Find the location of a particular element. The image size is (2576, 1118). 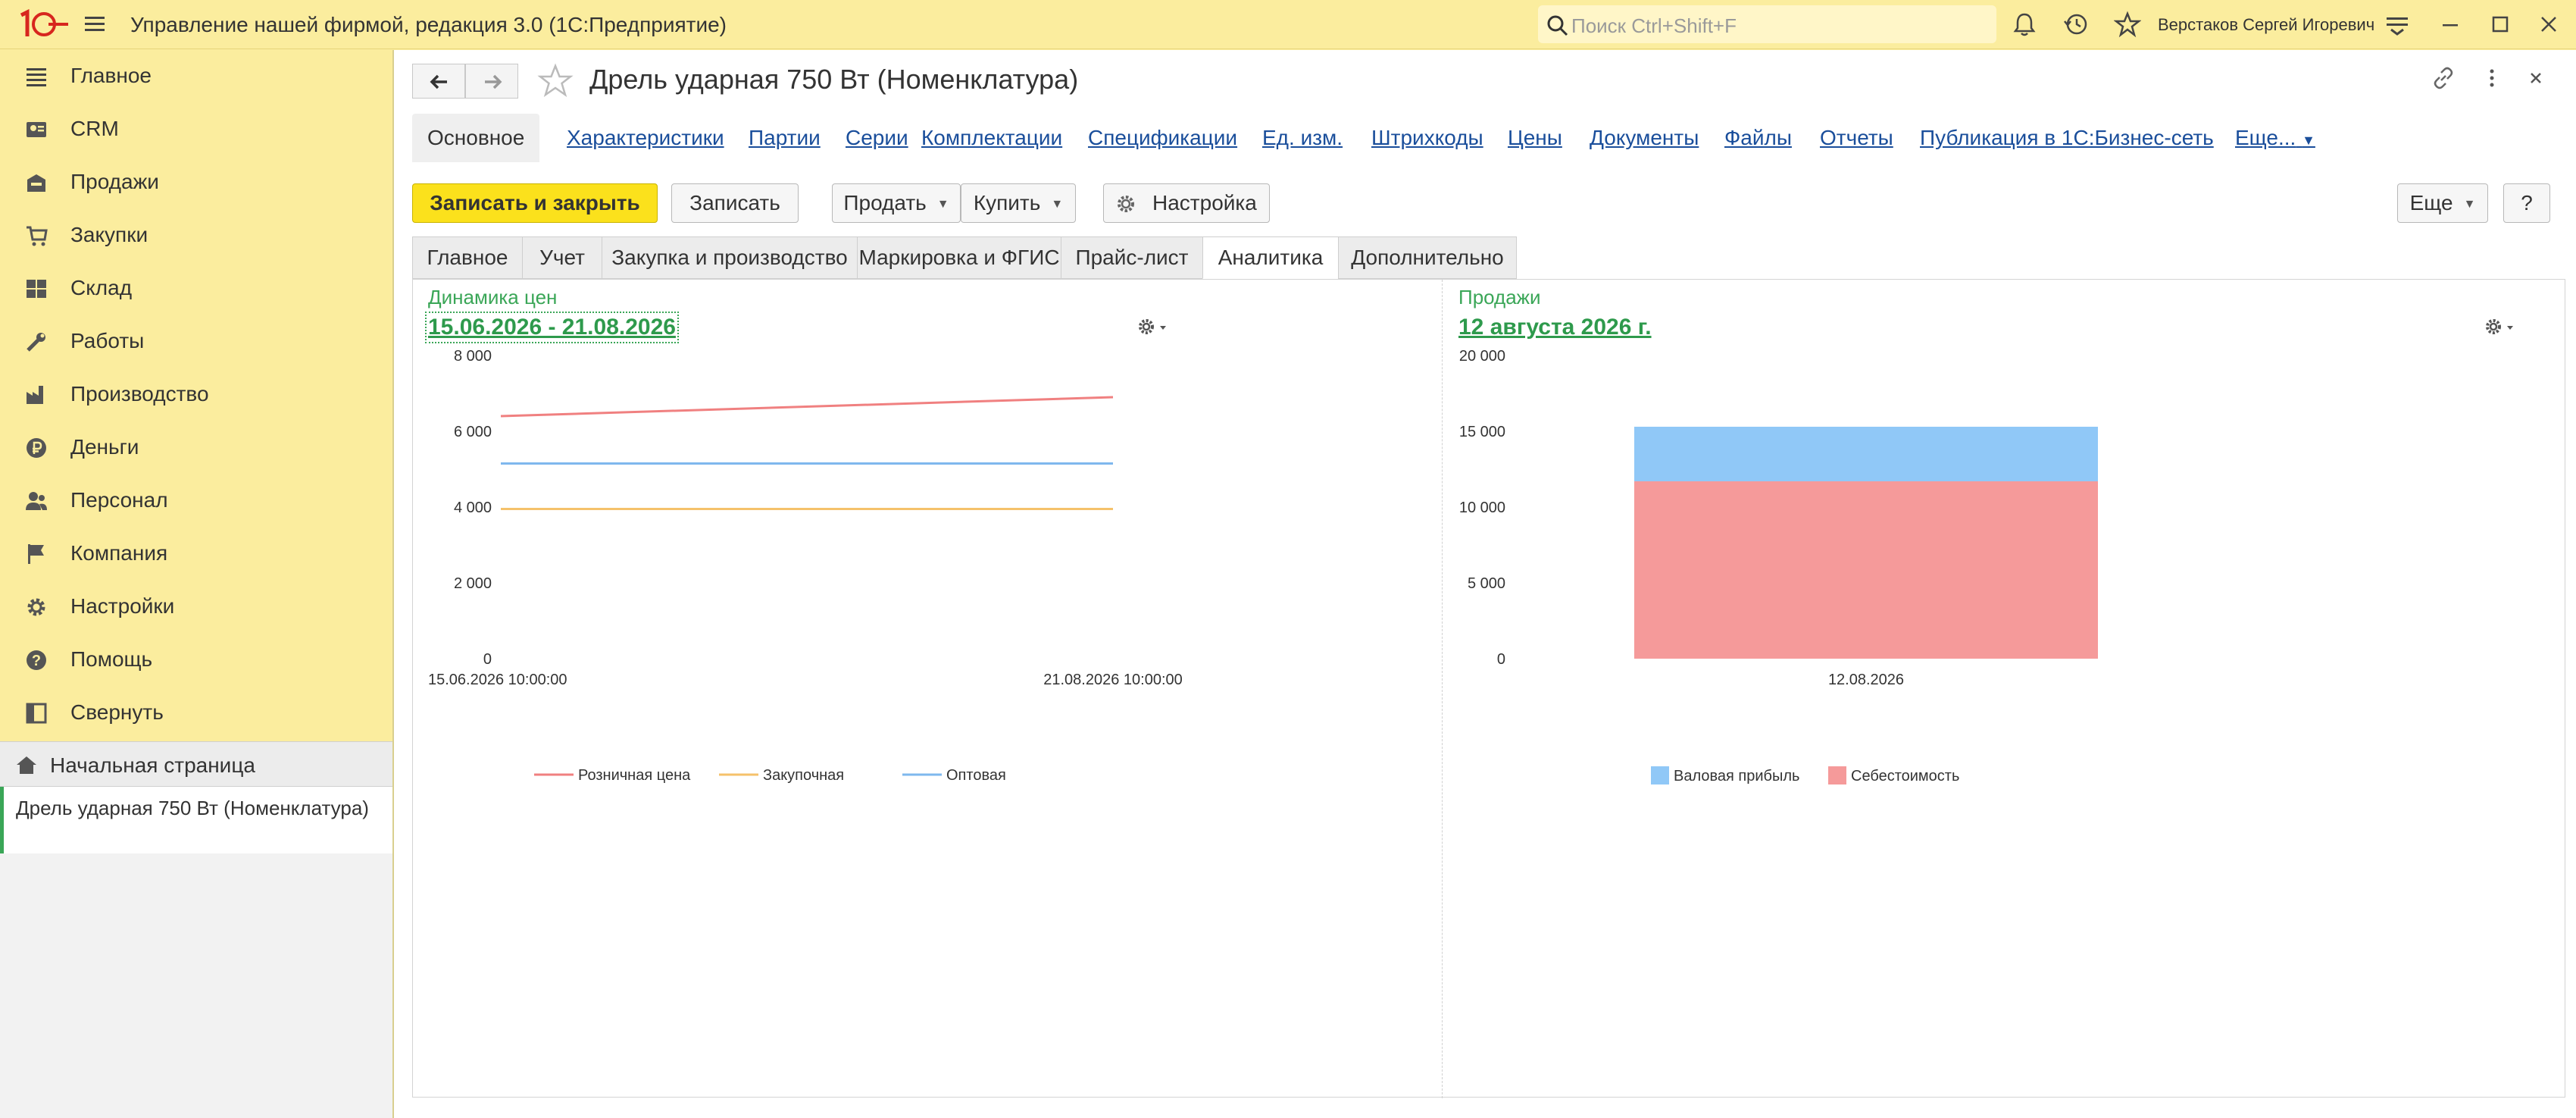

y-tick-label: 10 000 is located at coordinates (1482, 507).